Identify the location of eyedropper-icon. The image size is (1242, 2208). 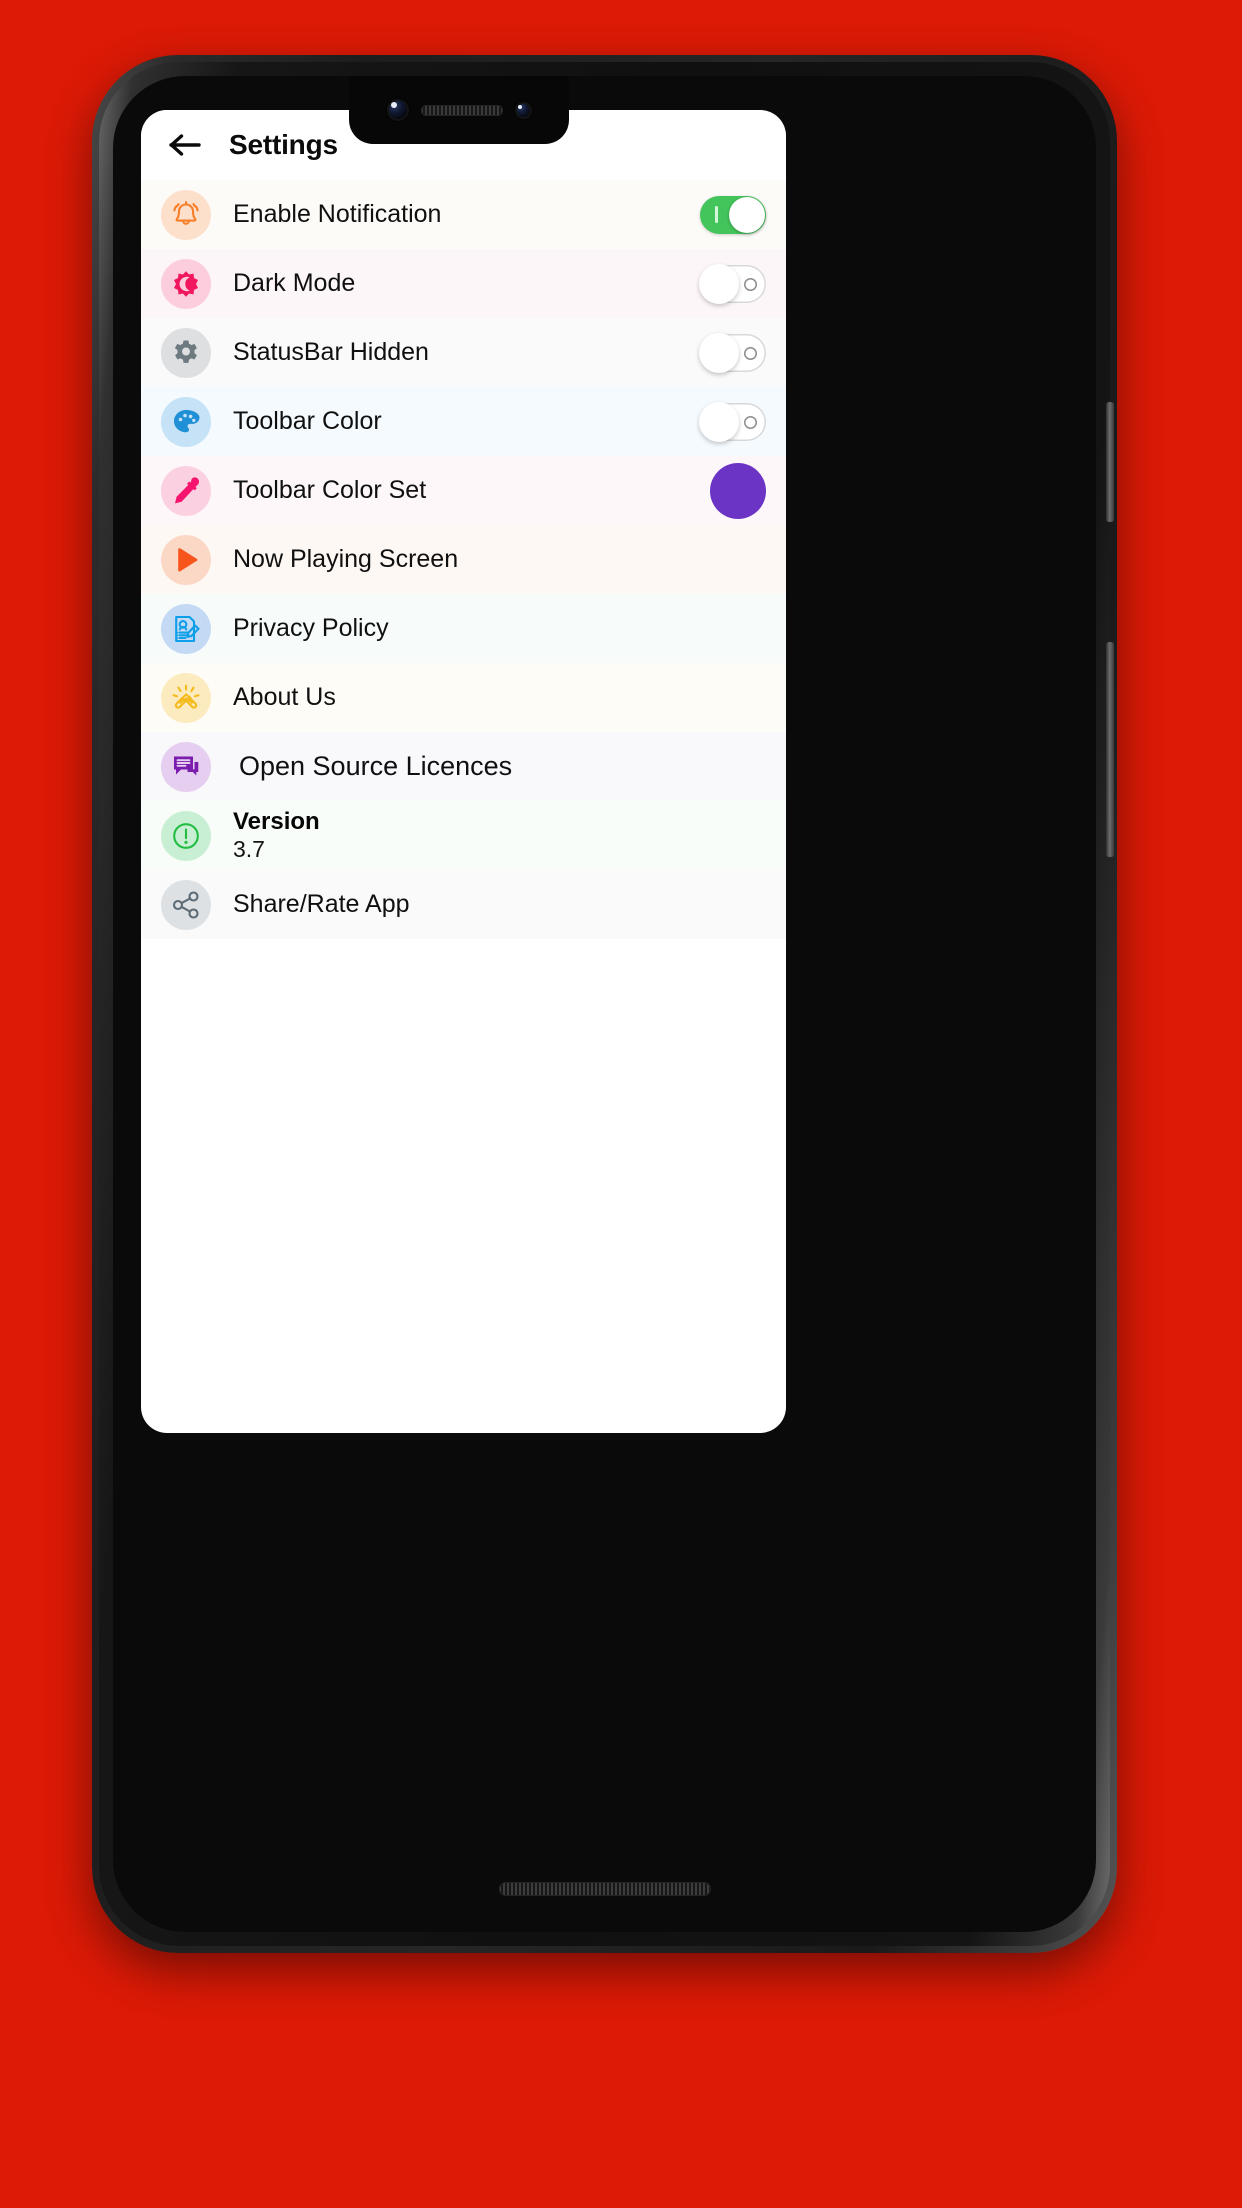
(186, 490).